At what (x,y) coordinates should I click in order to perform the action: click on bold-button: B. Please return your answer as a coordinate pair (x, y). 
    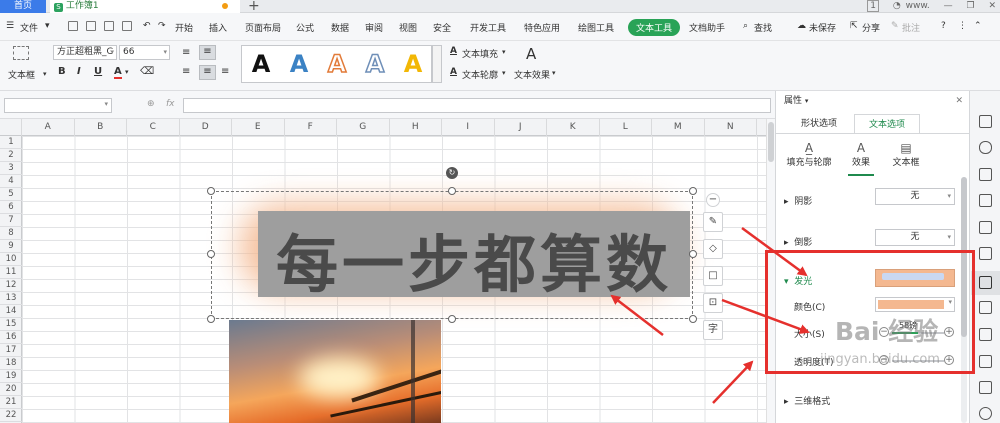
    Looking at the image, I should click on (62, 71).